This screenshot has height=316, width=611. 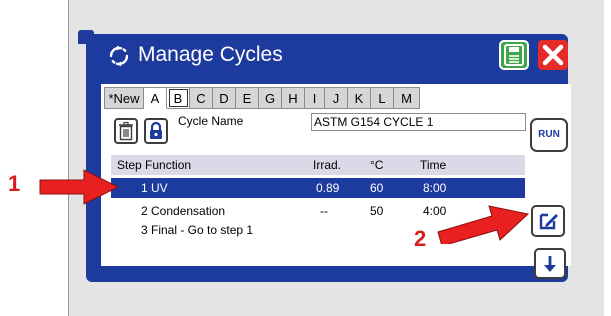 I want to click on header-temp: °C, so click(x=377, y=165).